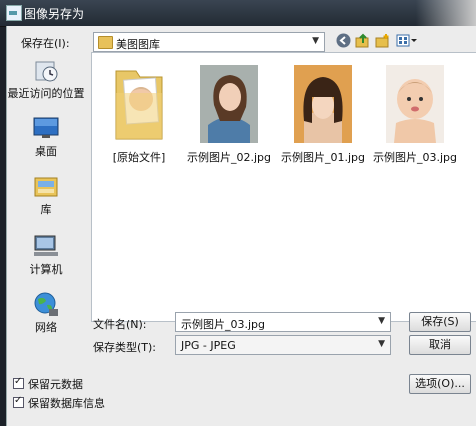 The image size is (476, 426). Describe the element at coordinates (139, 157) in the screenshot. I see `file-name: [原始文件]` at that location.